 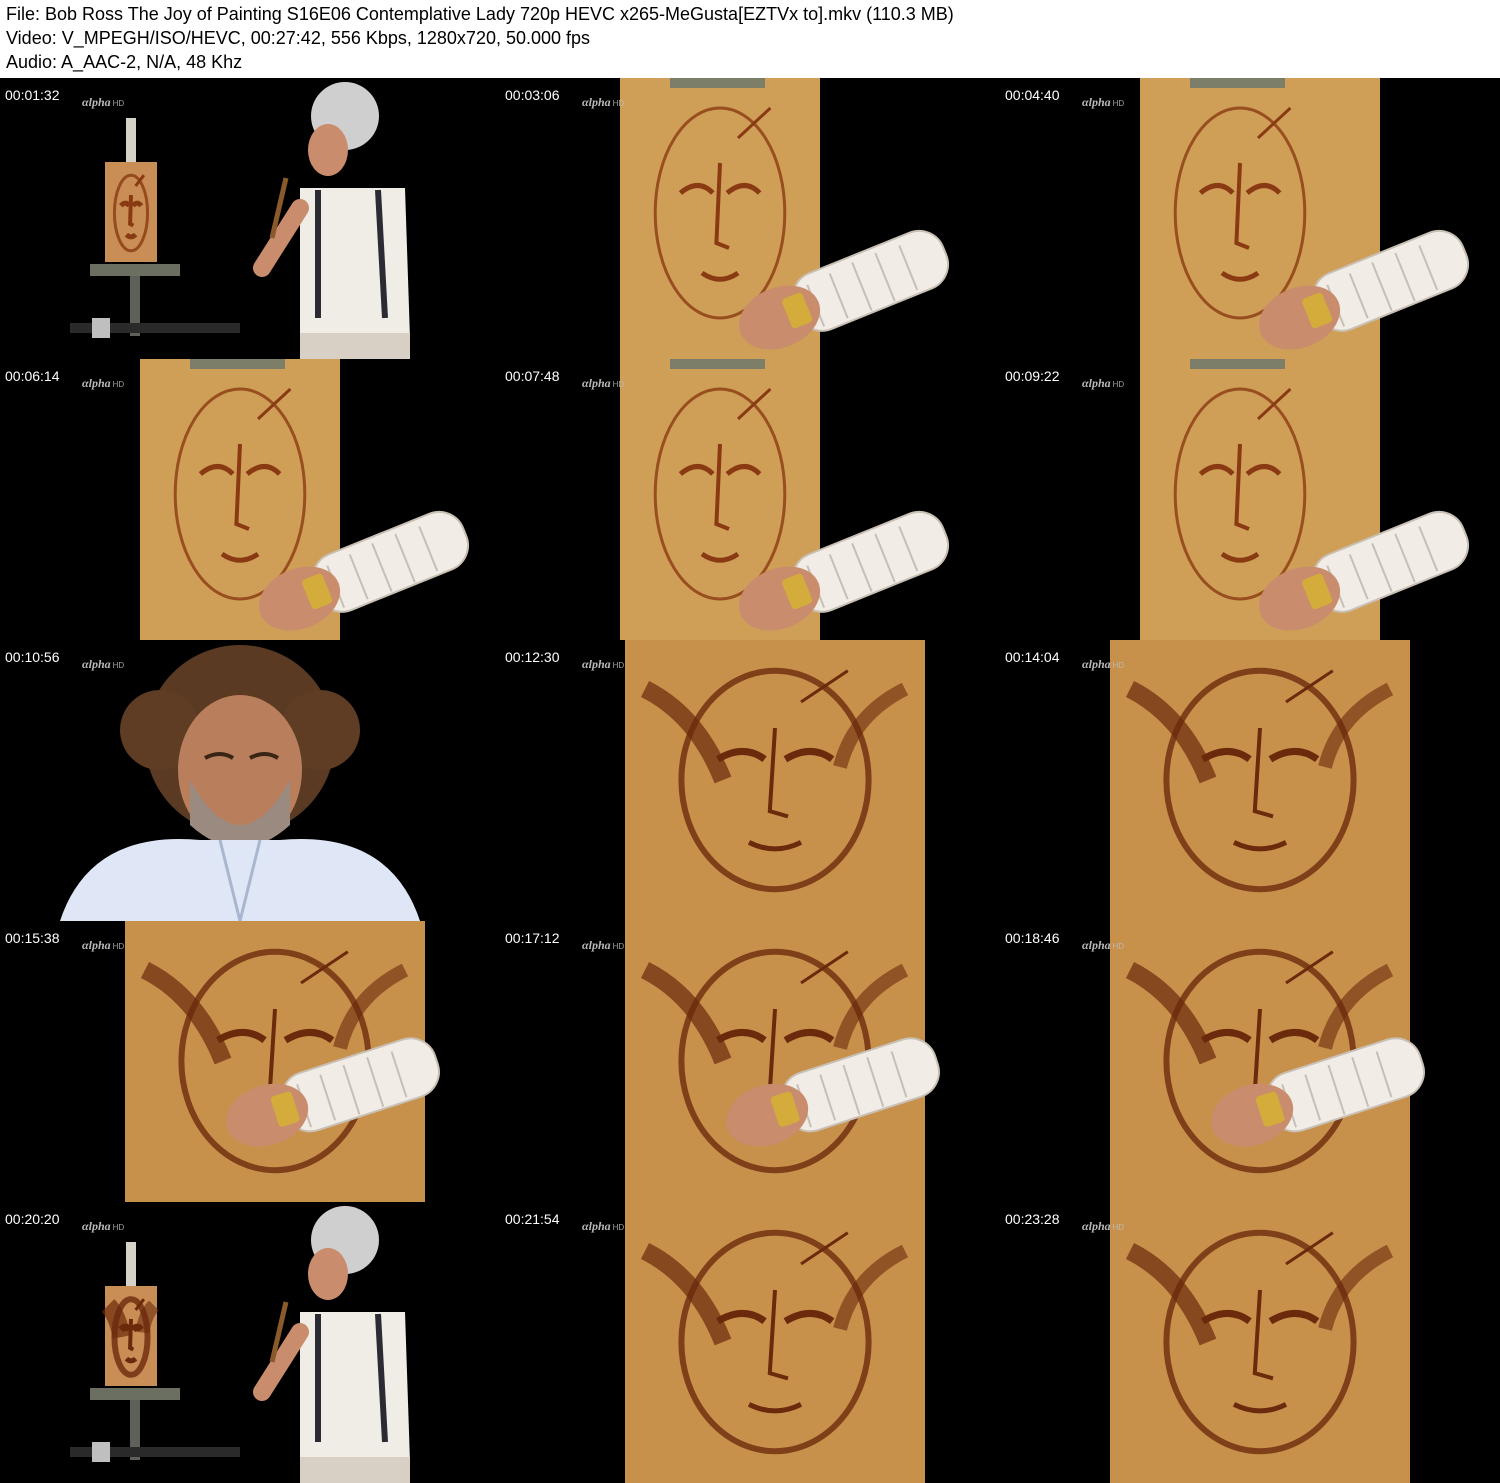 I want to click on audio-info-line: Audio: A_AAC-2, N/A, 48 Khz, so click(x=124, y=62).